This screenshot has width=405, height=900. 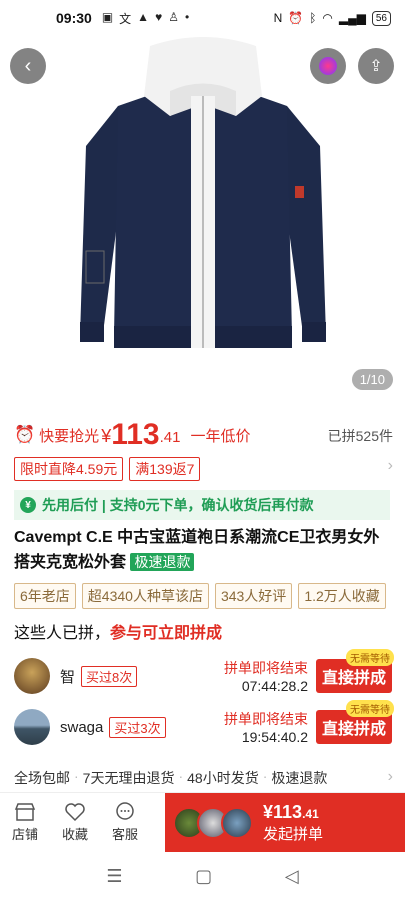 I want to click on coupon-rebate: 满139返7, so click(x=165, y=469).